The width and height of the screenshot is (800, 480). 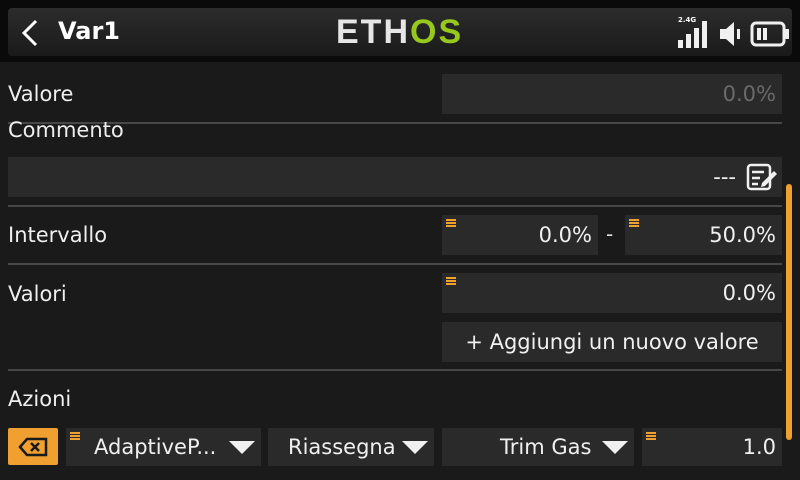 I want to click on action-target-dropdown: Trim Gas, so click(x=538, y=447).